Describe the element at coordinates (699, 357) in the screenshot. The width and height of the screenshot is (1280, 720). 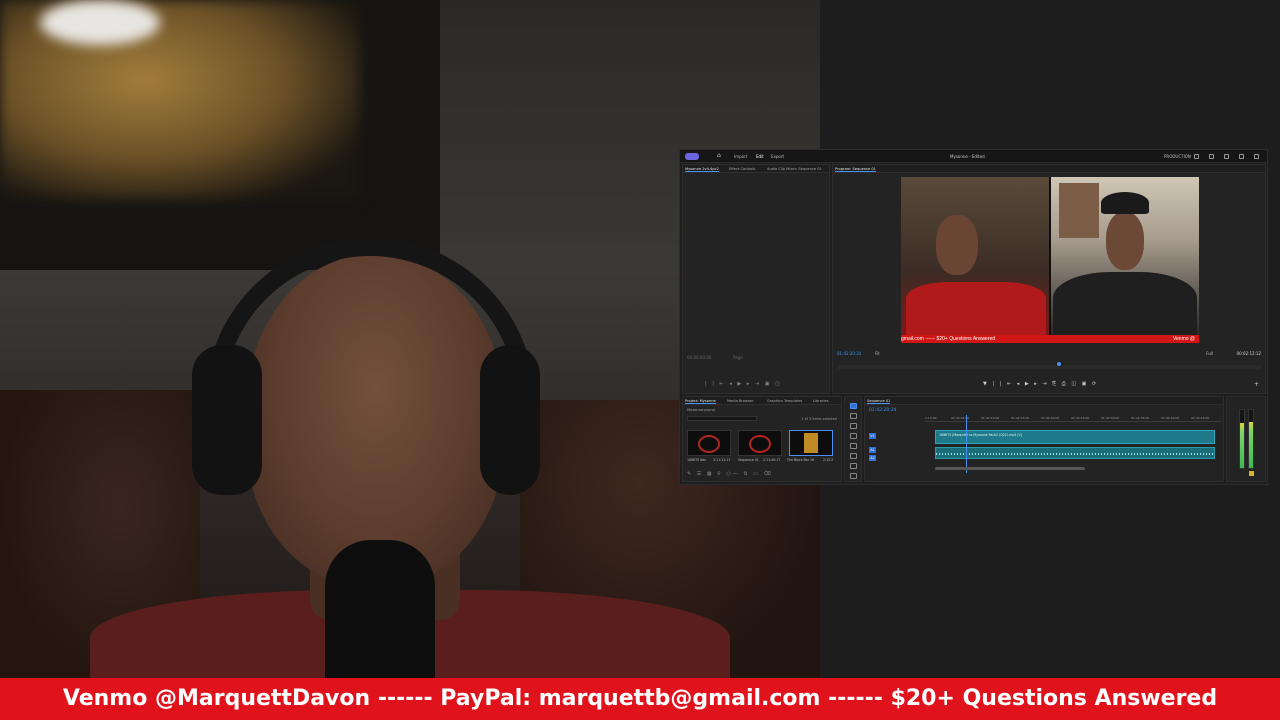
I see `source-timecode: 00:00:00:00` at that location.